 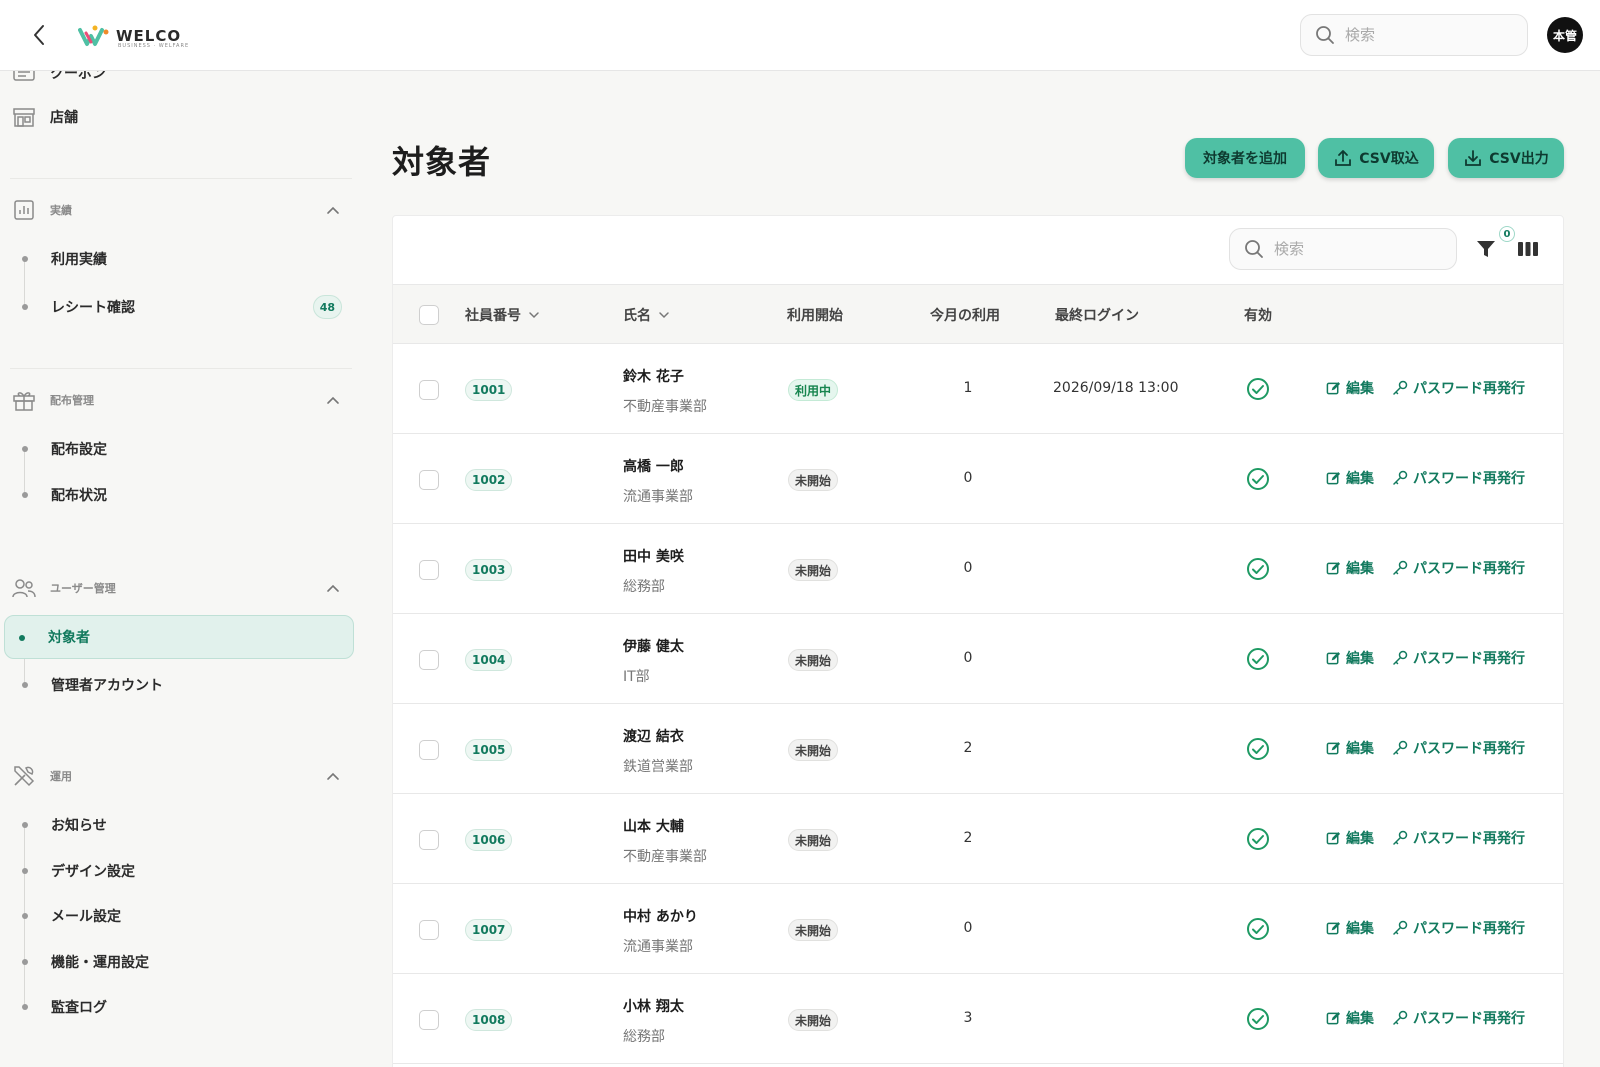 What do you see at coordinates (653, 557) in the screenshot?
I see `employee-name: 田中 美咲` at bounding box center [653, 557].